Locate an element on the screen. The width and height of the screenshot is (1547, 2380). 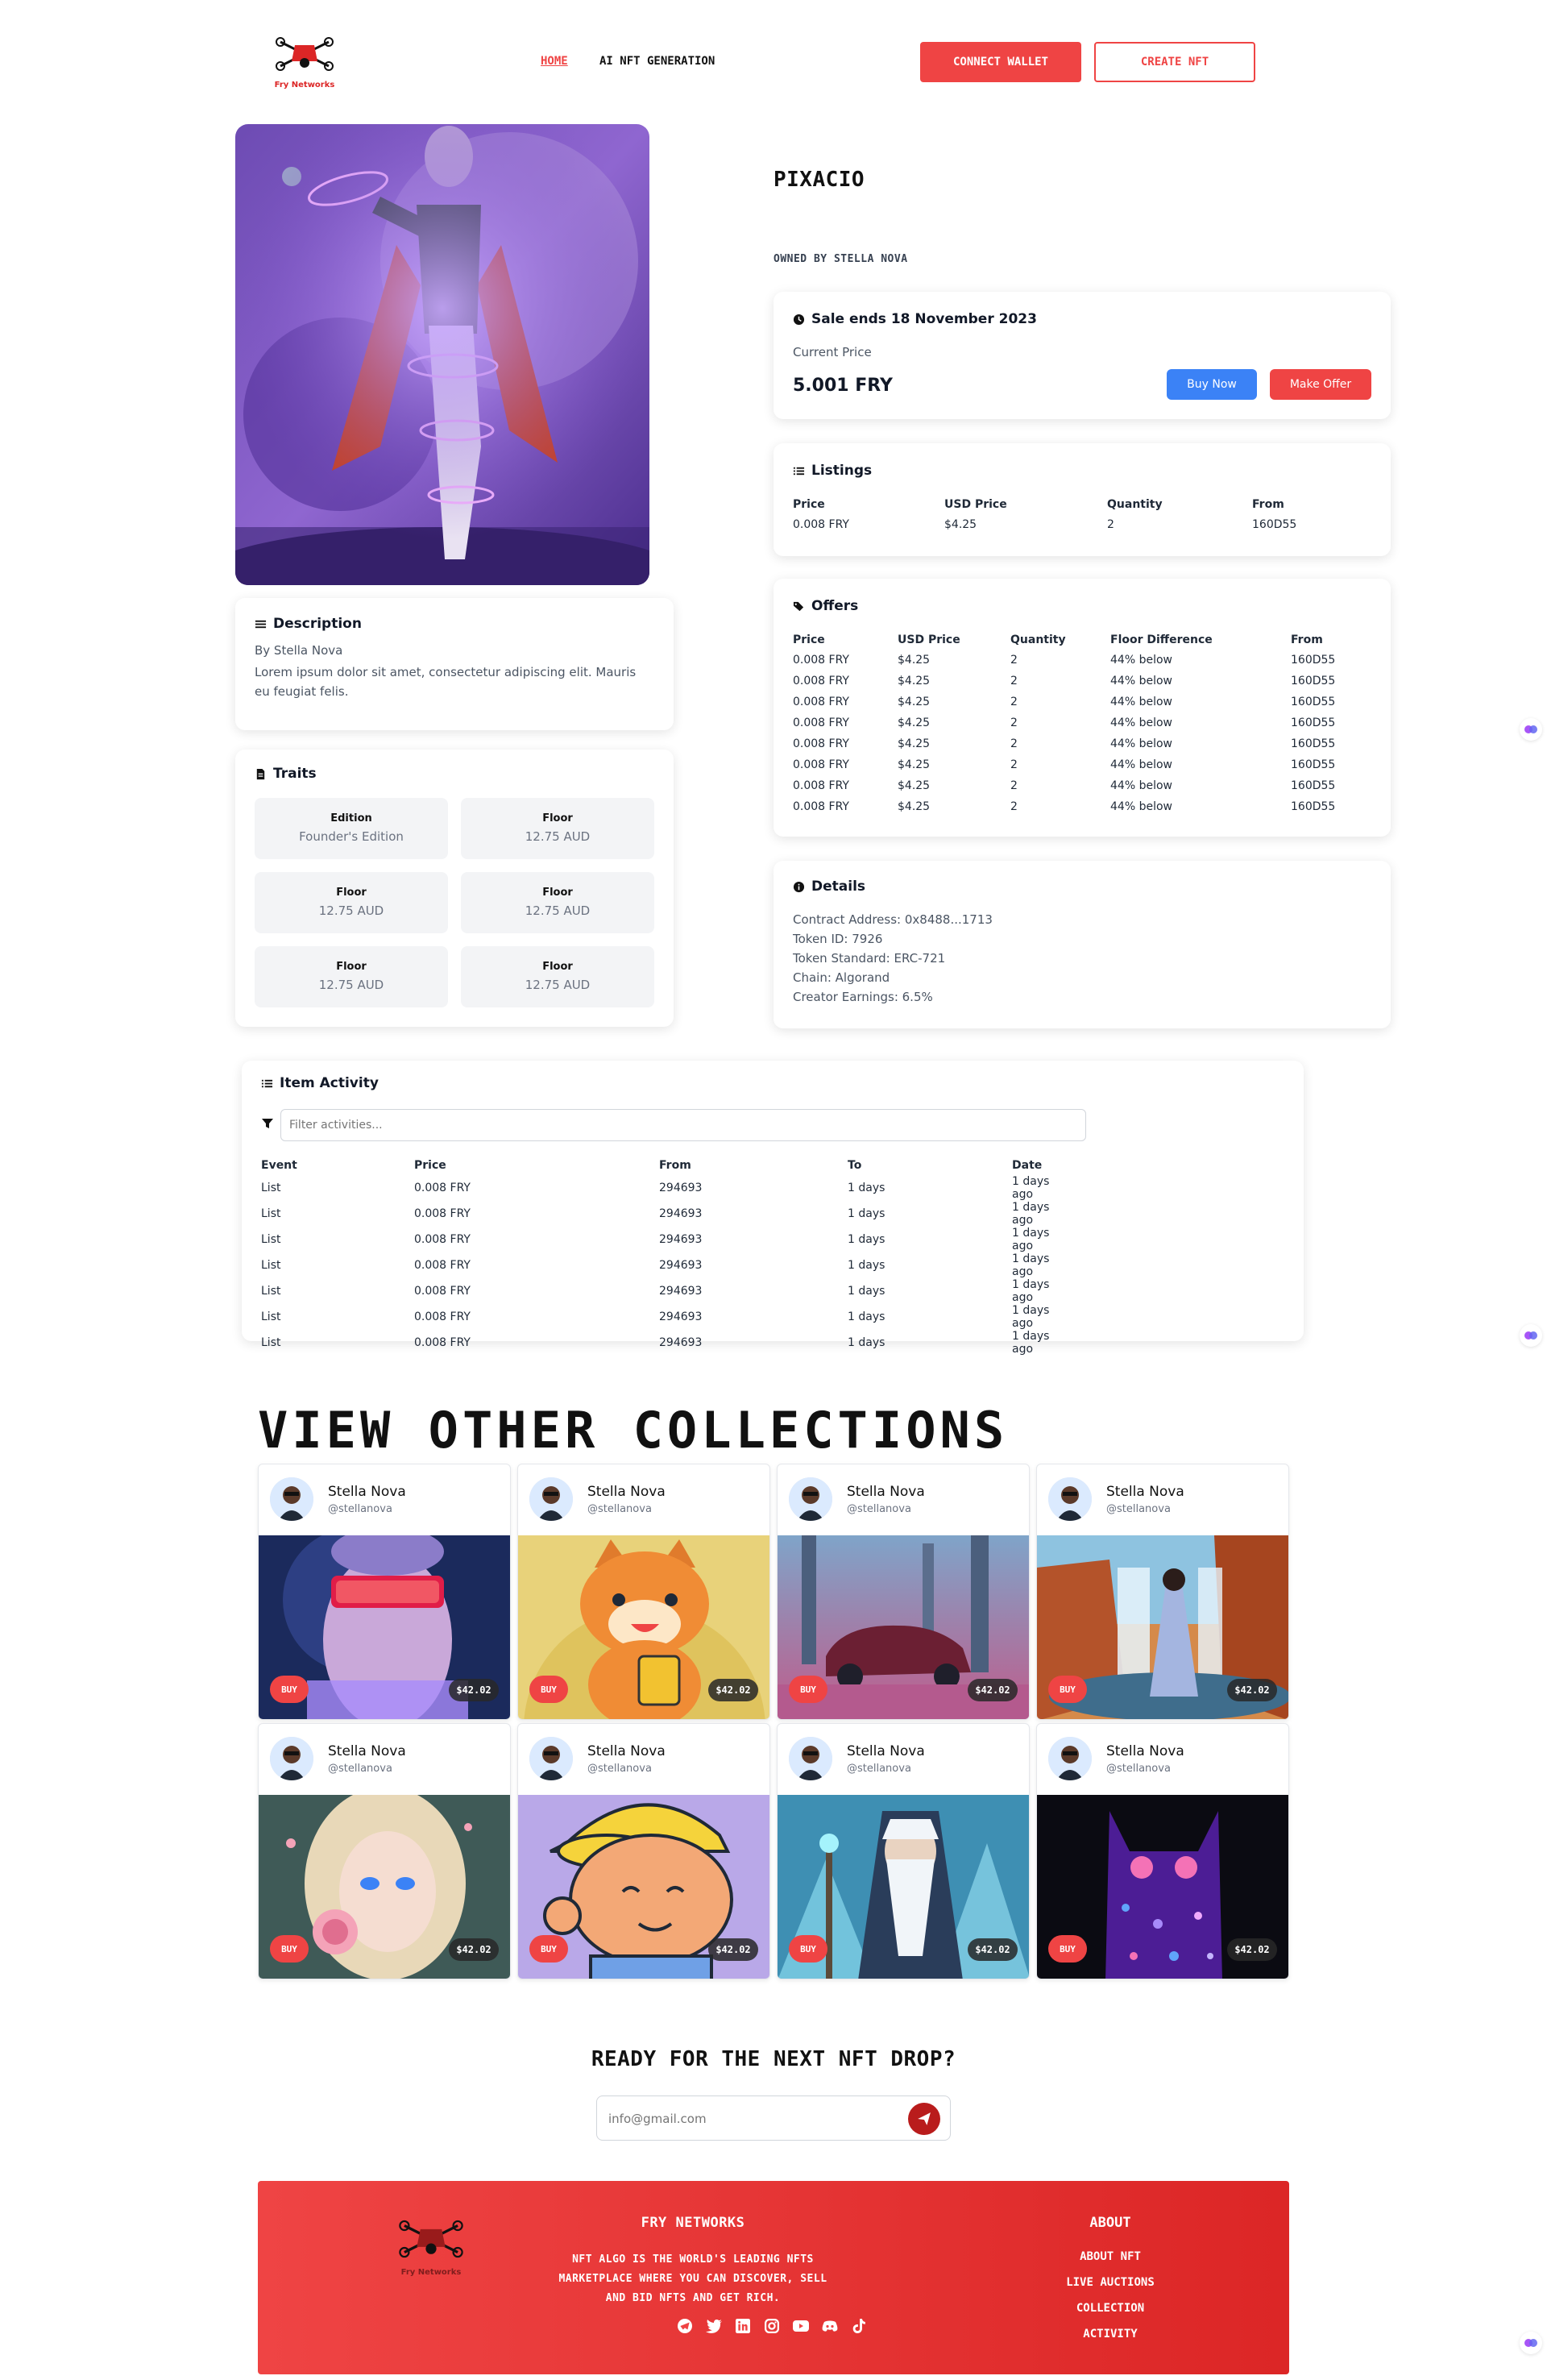
cell: $4.25 is located at coordinates (915, 764).